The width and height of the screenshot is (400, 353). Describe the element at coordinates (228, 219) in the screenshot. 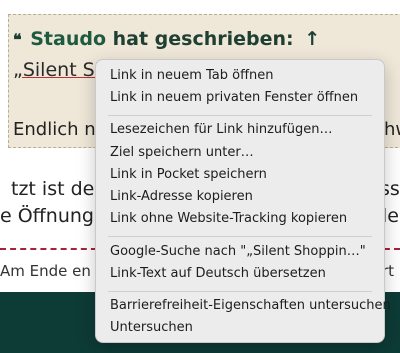

I see `menu-item-copy-link-no-tracking: Link ohne Website-Tracking kopieren` at that location.